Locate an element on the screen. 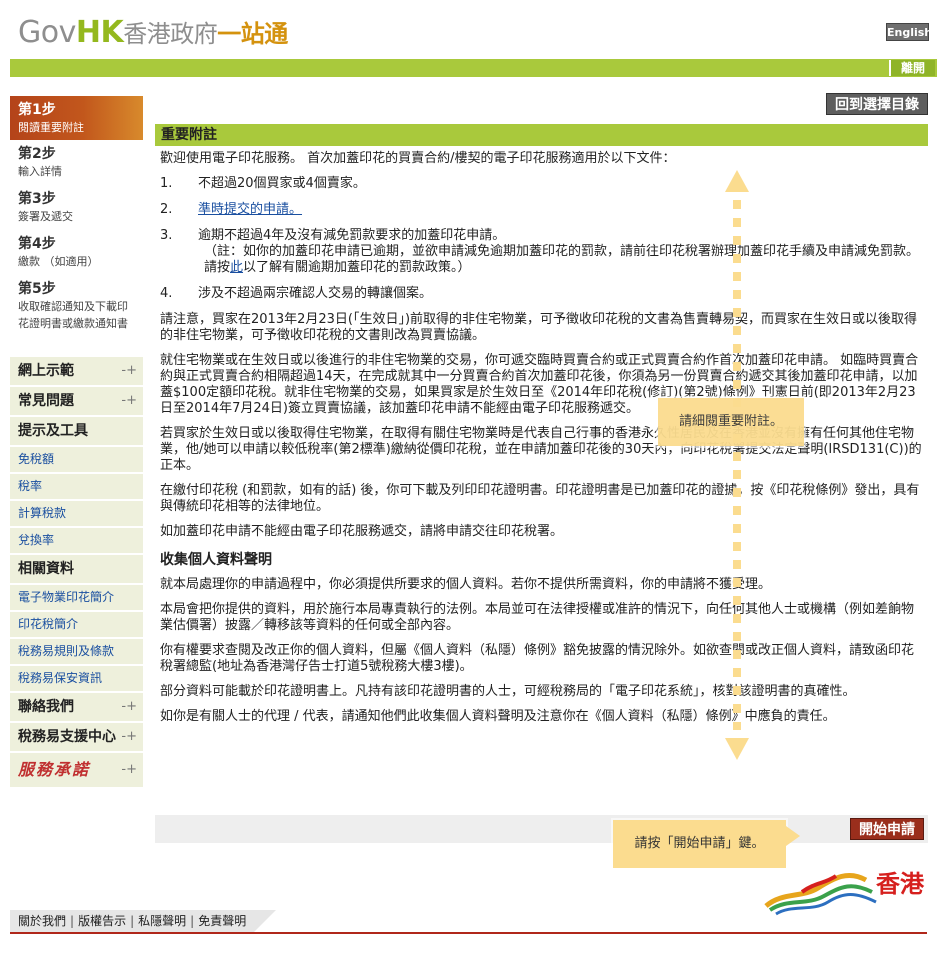  nav-faq: 常見問題 -+ is located at coordinates (76, 400).